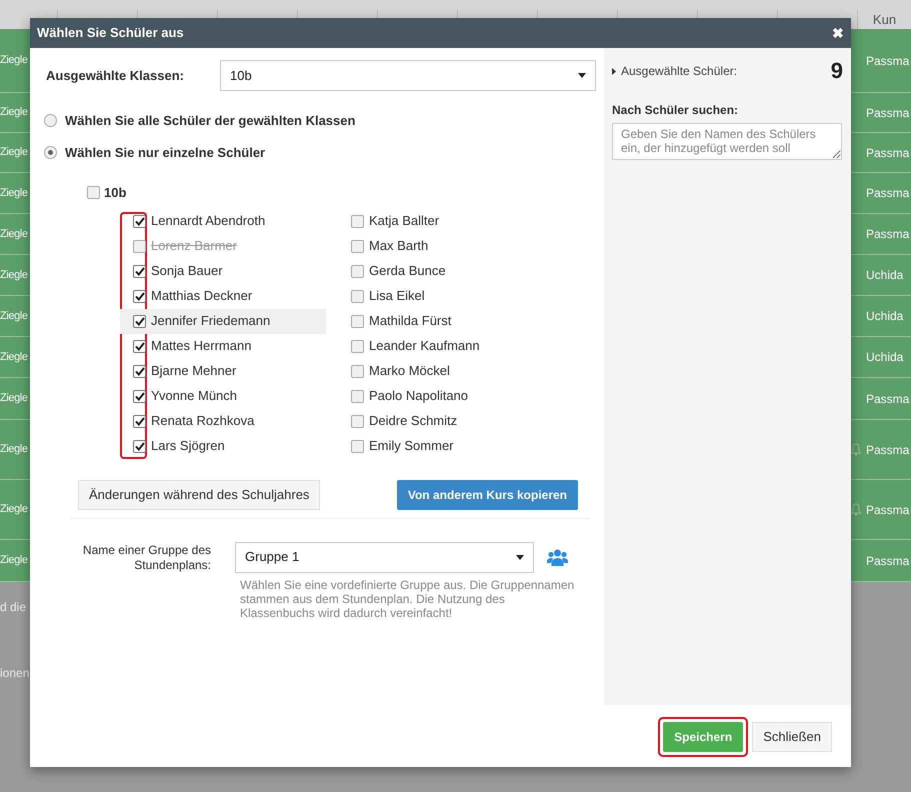 The height and width of the screenshot is (792, 911). What do you see at coordinates (413, 421) in the screenshot?
I see `student-name: Deidre Schmitz` at bounding box center [413, 421].